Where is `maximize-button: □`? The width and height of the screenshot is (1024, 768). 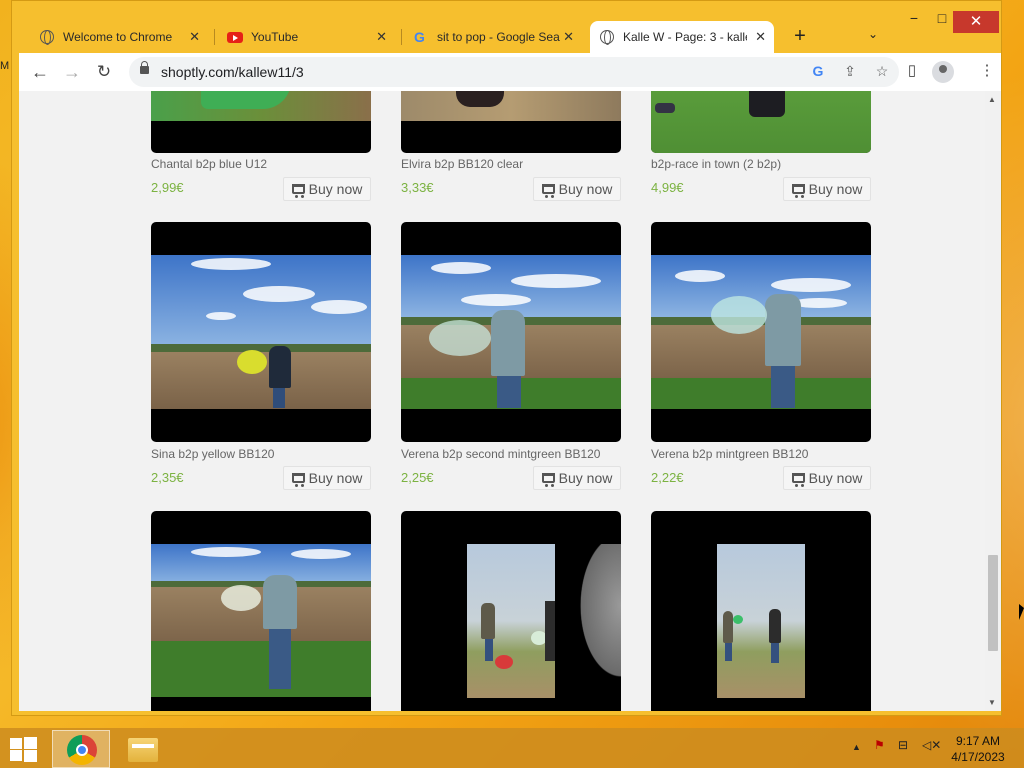
maximize-button: □ is located at coordinates (942, 21).